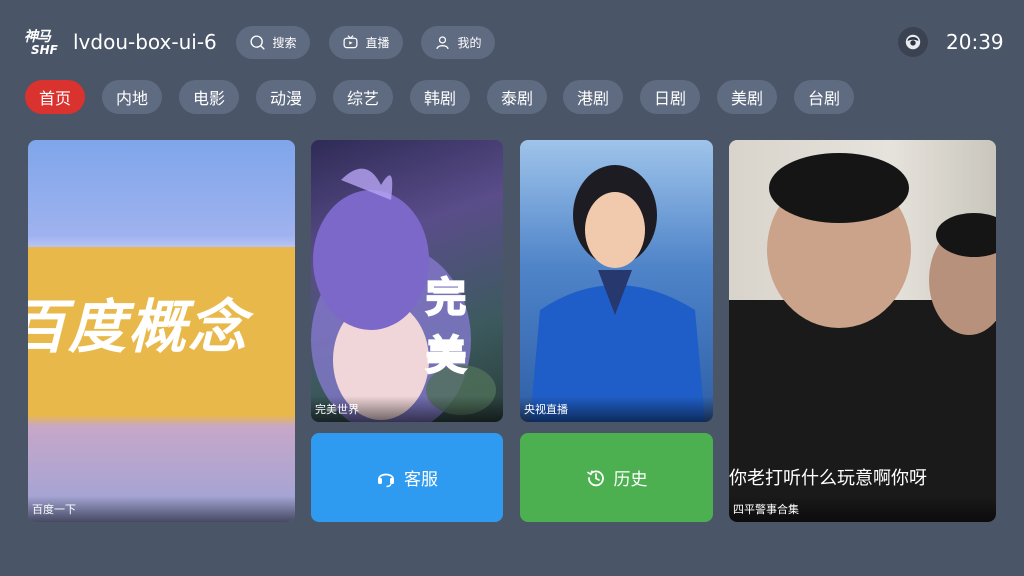  What do you see at coordinates (363, 97) in the screenshot?
I see `tab-variety: 综艺` at bounding box center [363, 97].